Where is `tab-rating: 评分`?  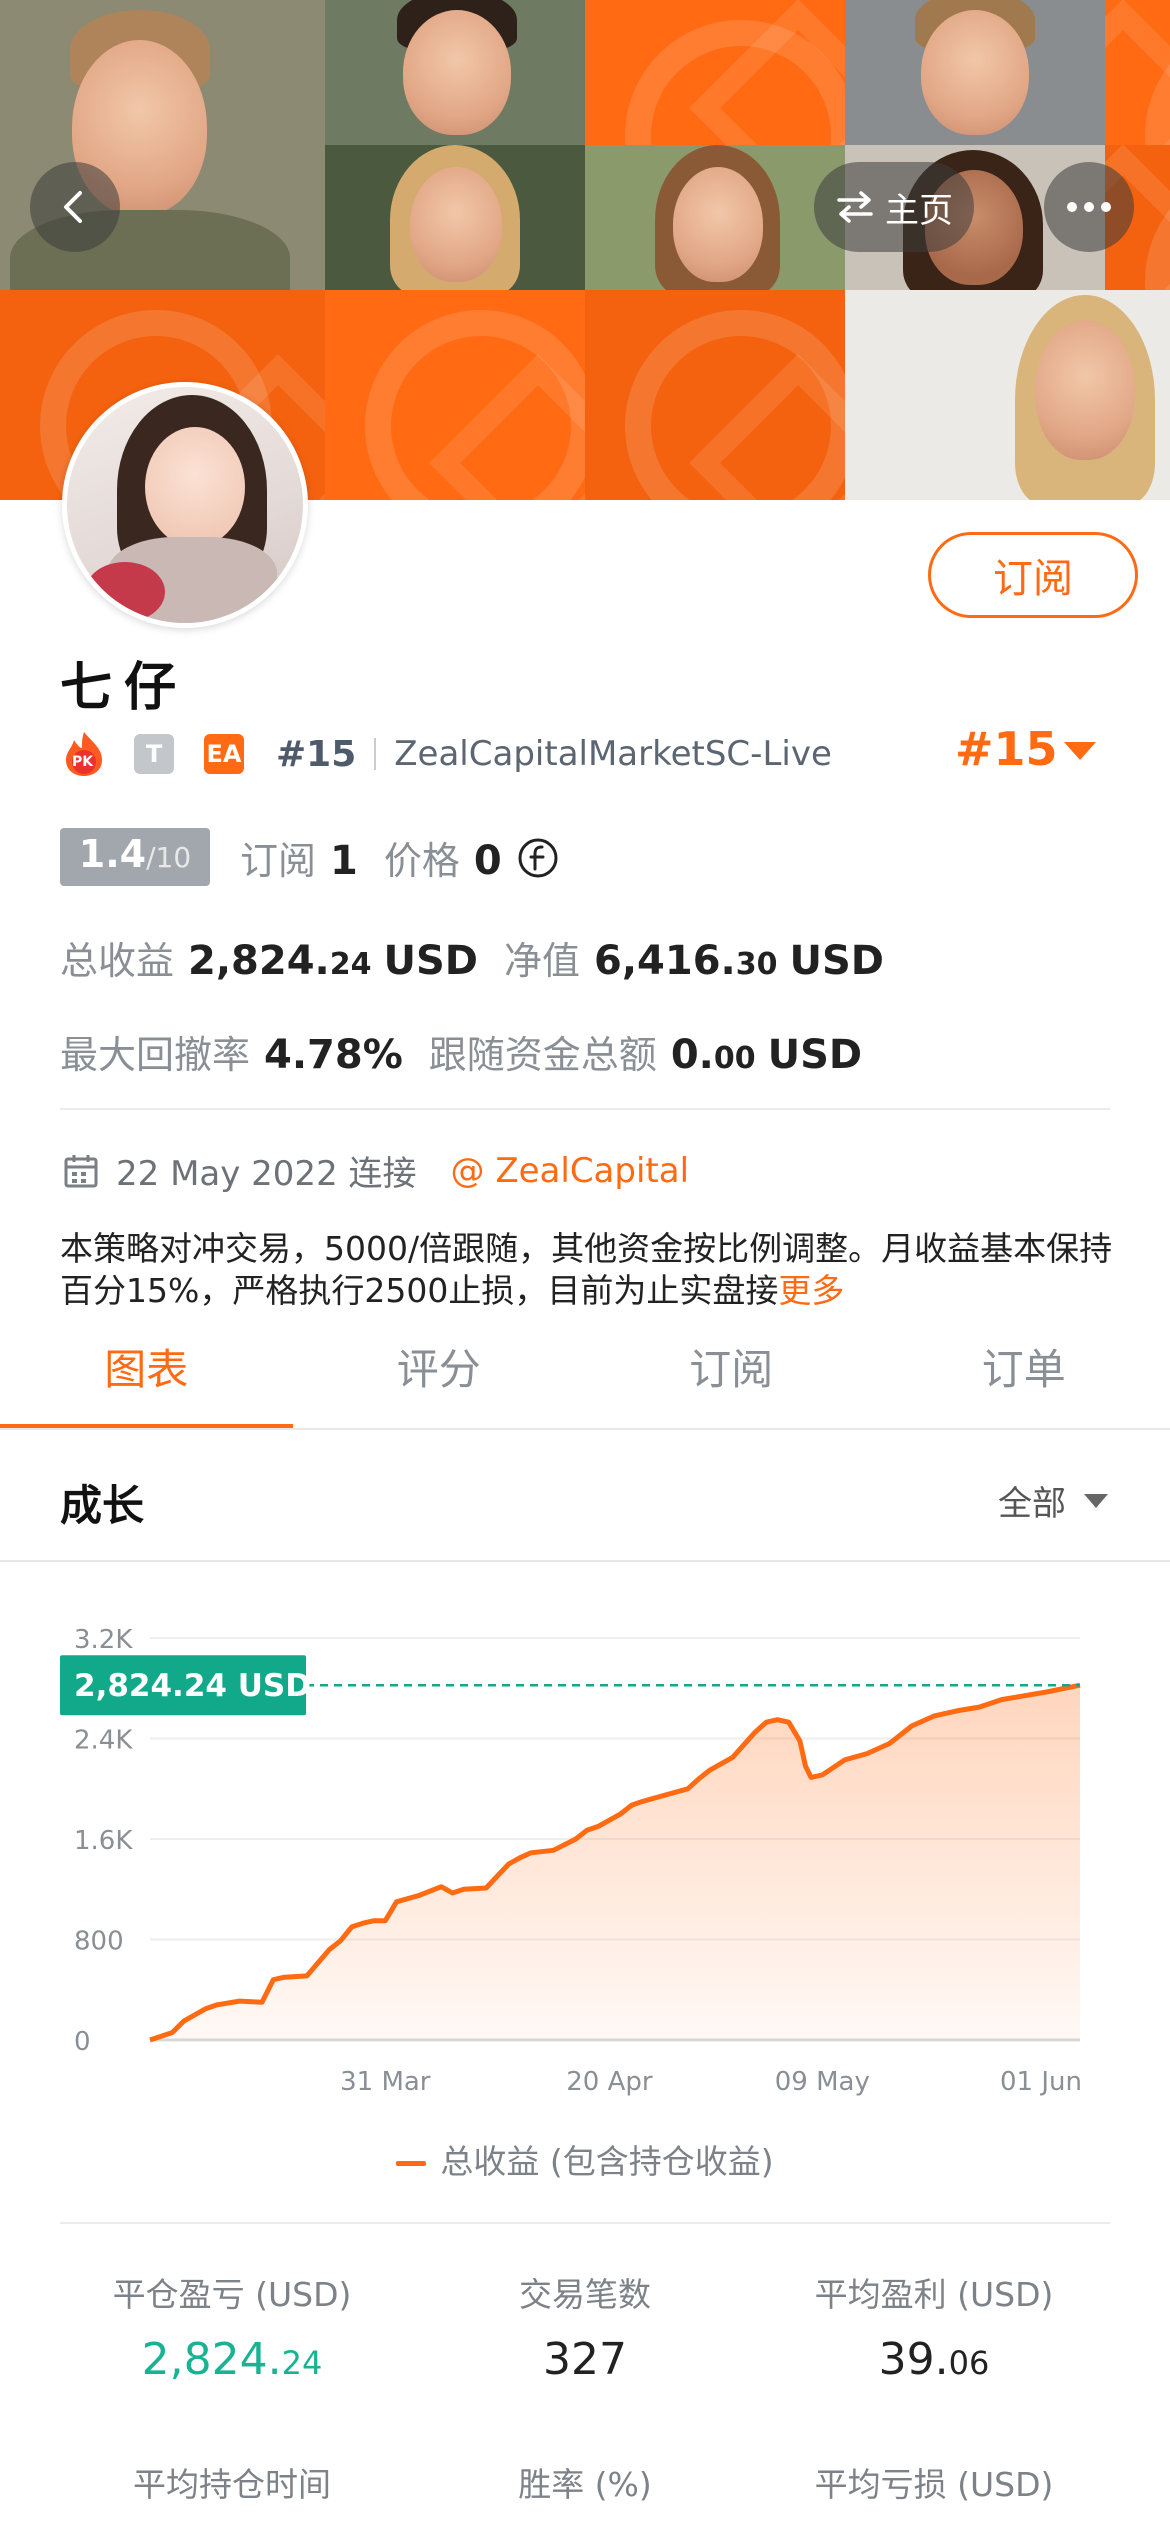
tab-rating: 评分 is located at coordinates (439, 1380).